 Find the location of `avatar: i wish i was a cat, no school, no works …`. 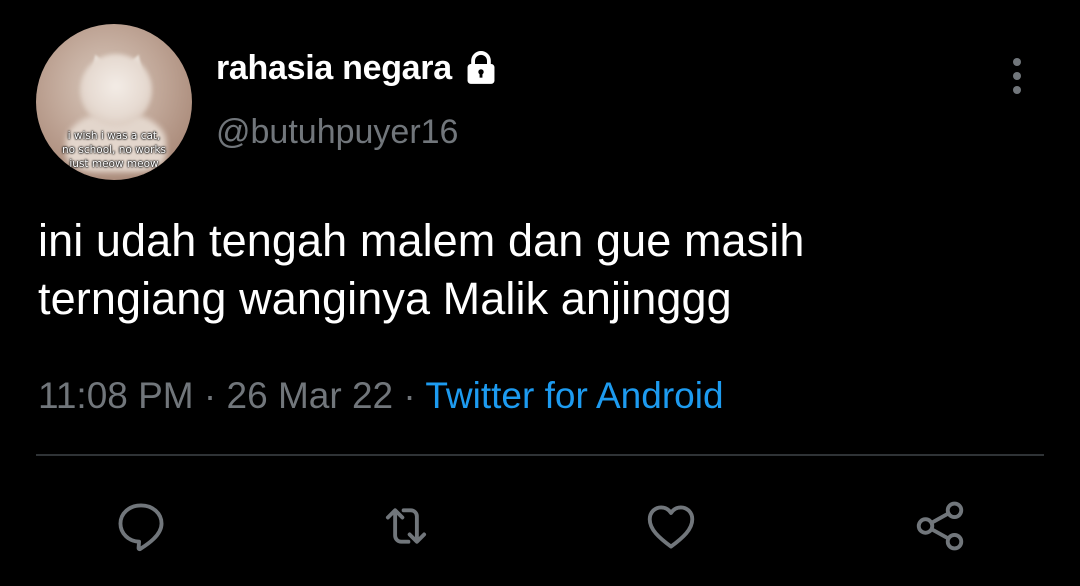

avatar: i wish i was a cat, no school, no works … is located at coordinates (114, 102).